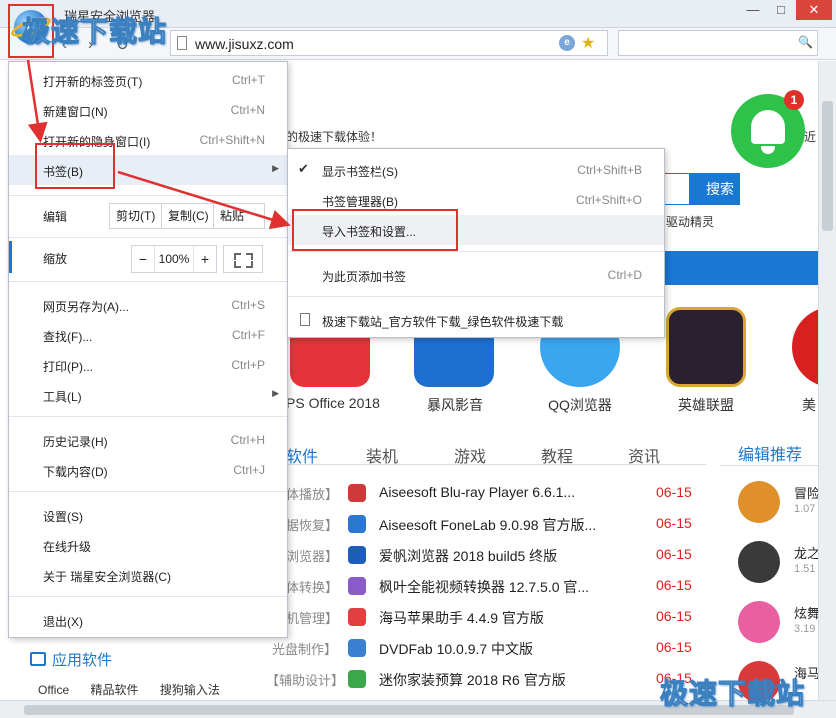 The width and height of the screenshot is (836, 718). What do you see at coordinates (75, 472) in the screenshot?
I see `menu-label: 下载内容(D)` at bounding box center [75, 472].